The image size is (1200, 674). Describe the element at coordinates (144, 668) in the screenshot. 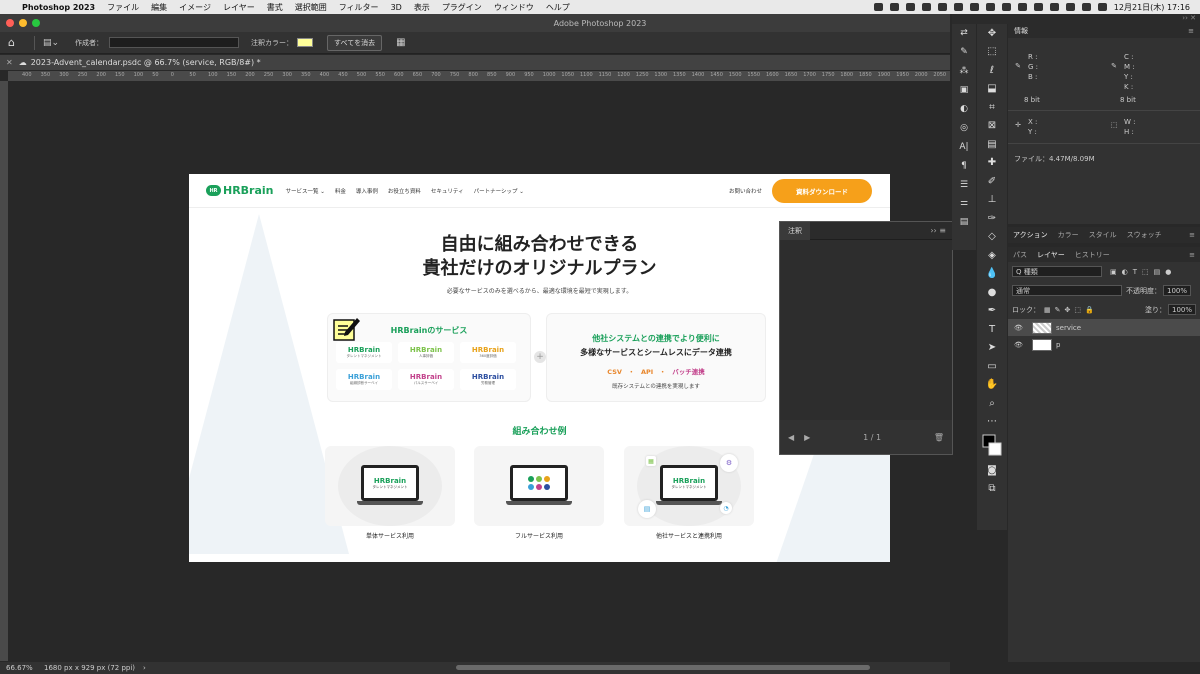

I see `status-arrow-icon: ›` at that location.